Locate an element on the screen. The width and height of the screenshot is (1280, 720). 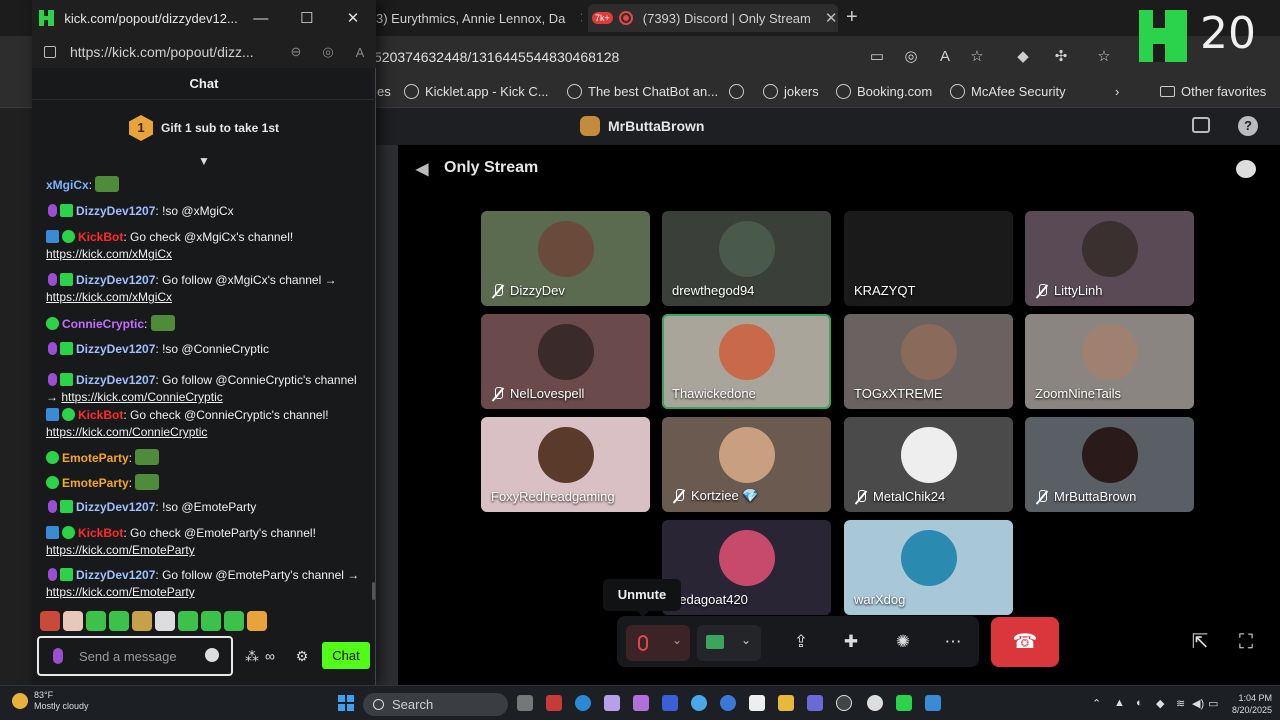
new-tab-button: + is located at coordinates (852, 17).